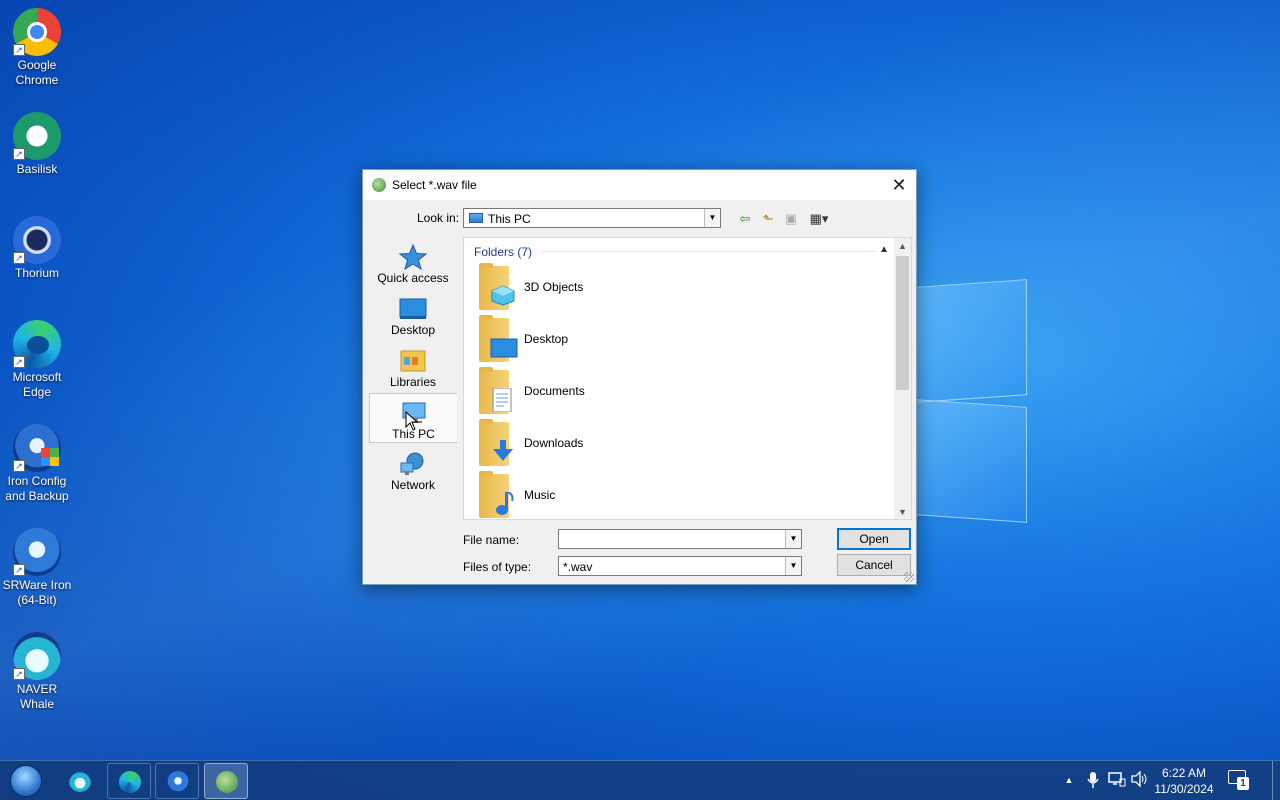  I want to click on taskbar-app-naver-whale, so click(80, 781).